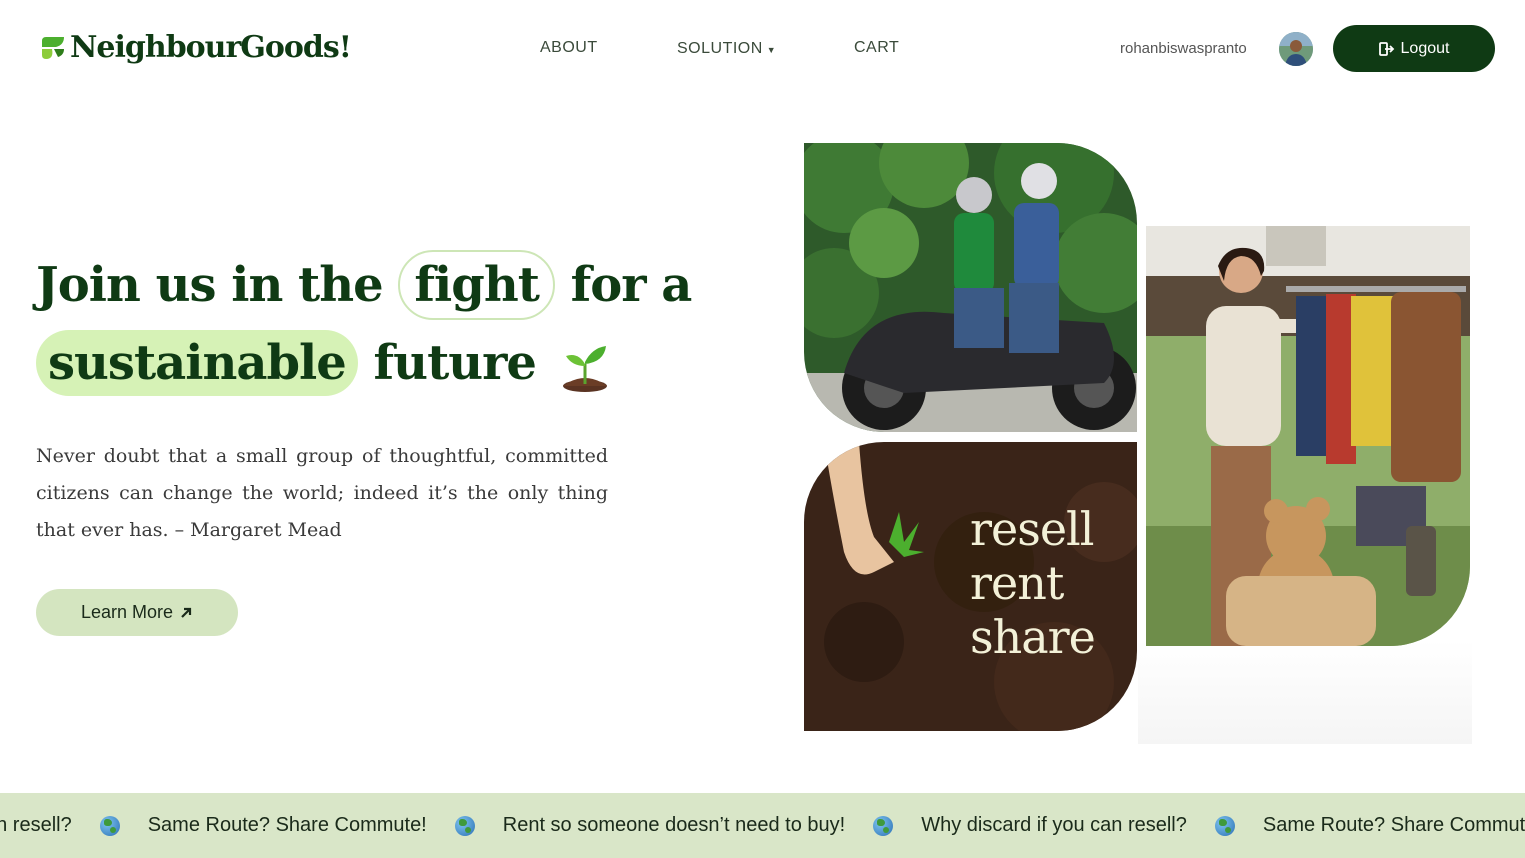  I want to click on scooter-image, so click(970, 287).